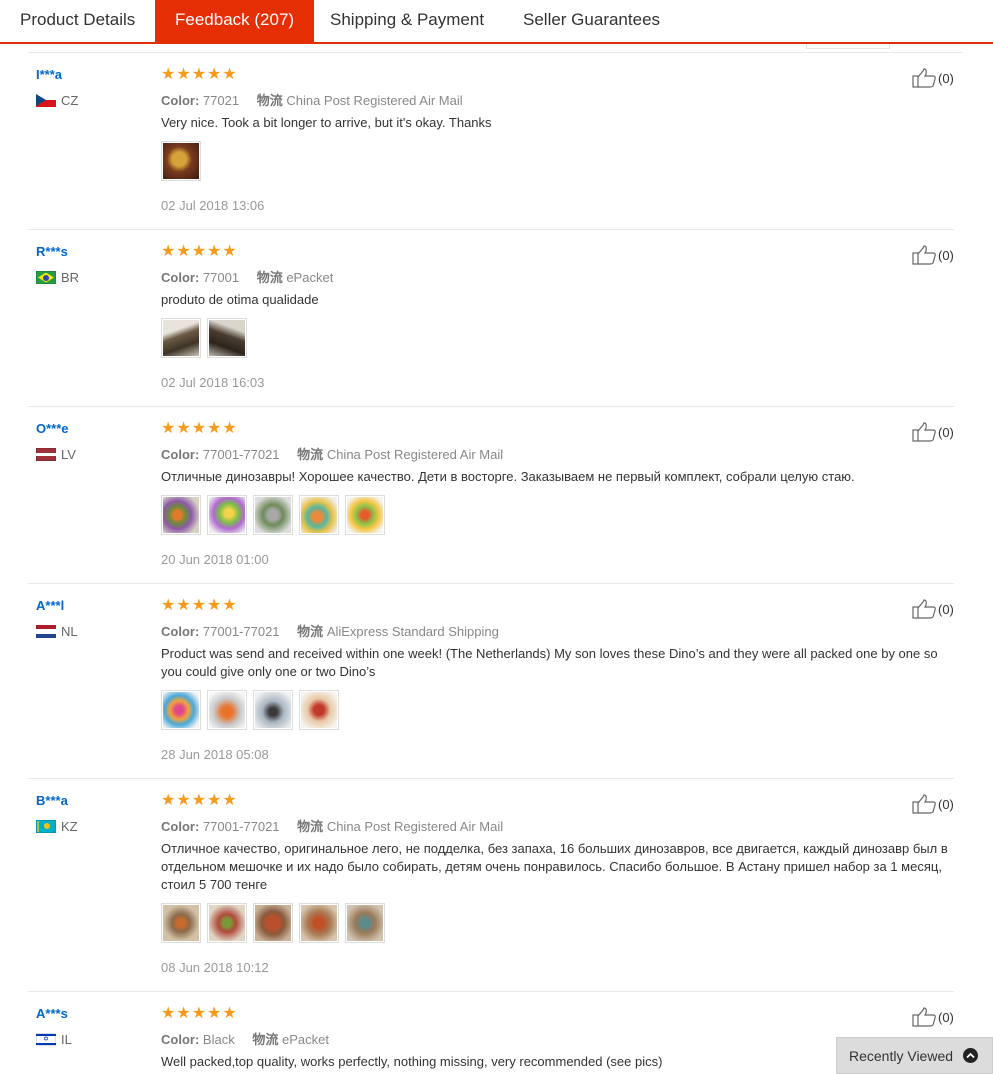 The height and width of the screenshot is (1074, 993). What do you see at coordinates (901, 1055) in the screenshot?
I see `recently-viewed-label: Recently Viewed` at bounding box center [901, 1055].